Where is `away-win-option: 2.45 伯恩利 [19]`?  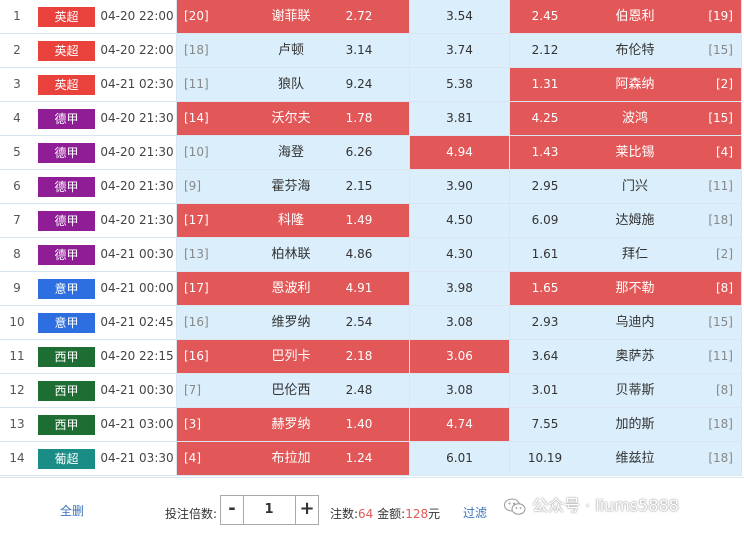
away-win-option: 2.45 伯恩利 [19] is located at coordinates (625, 17).